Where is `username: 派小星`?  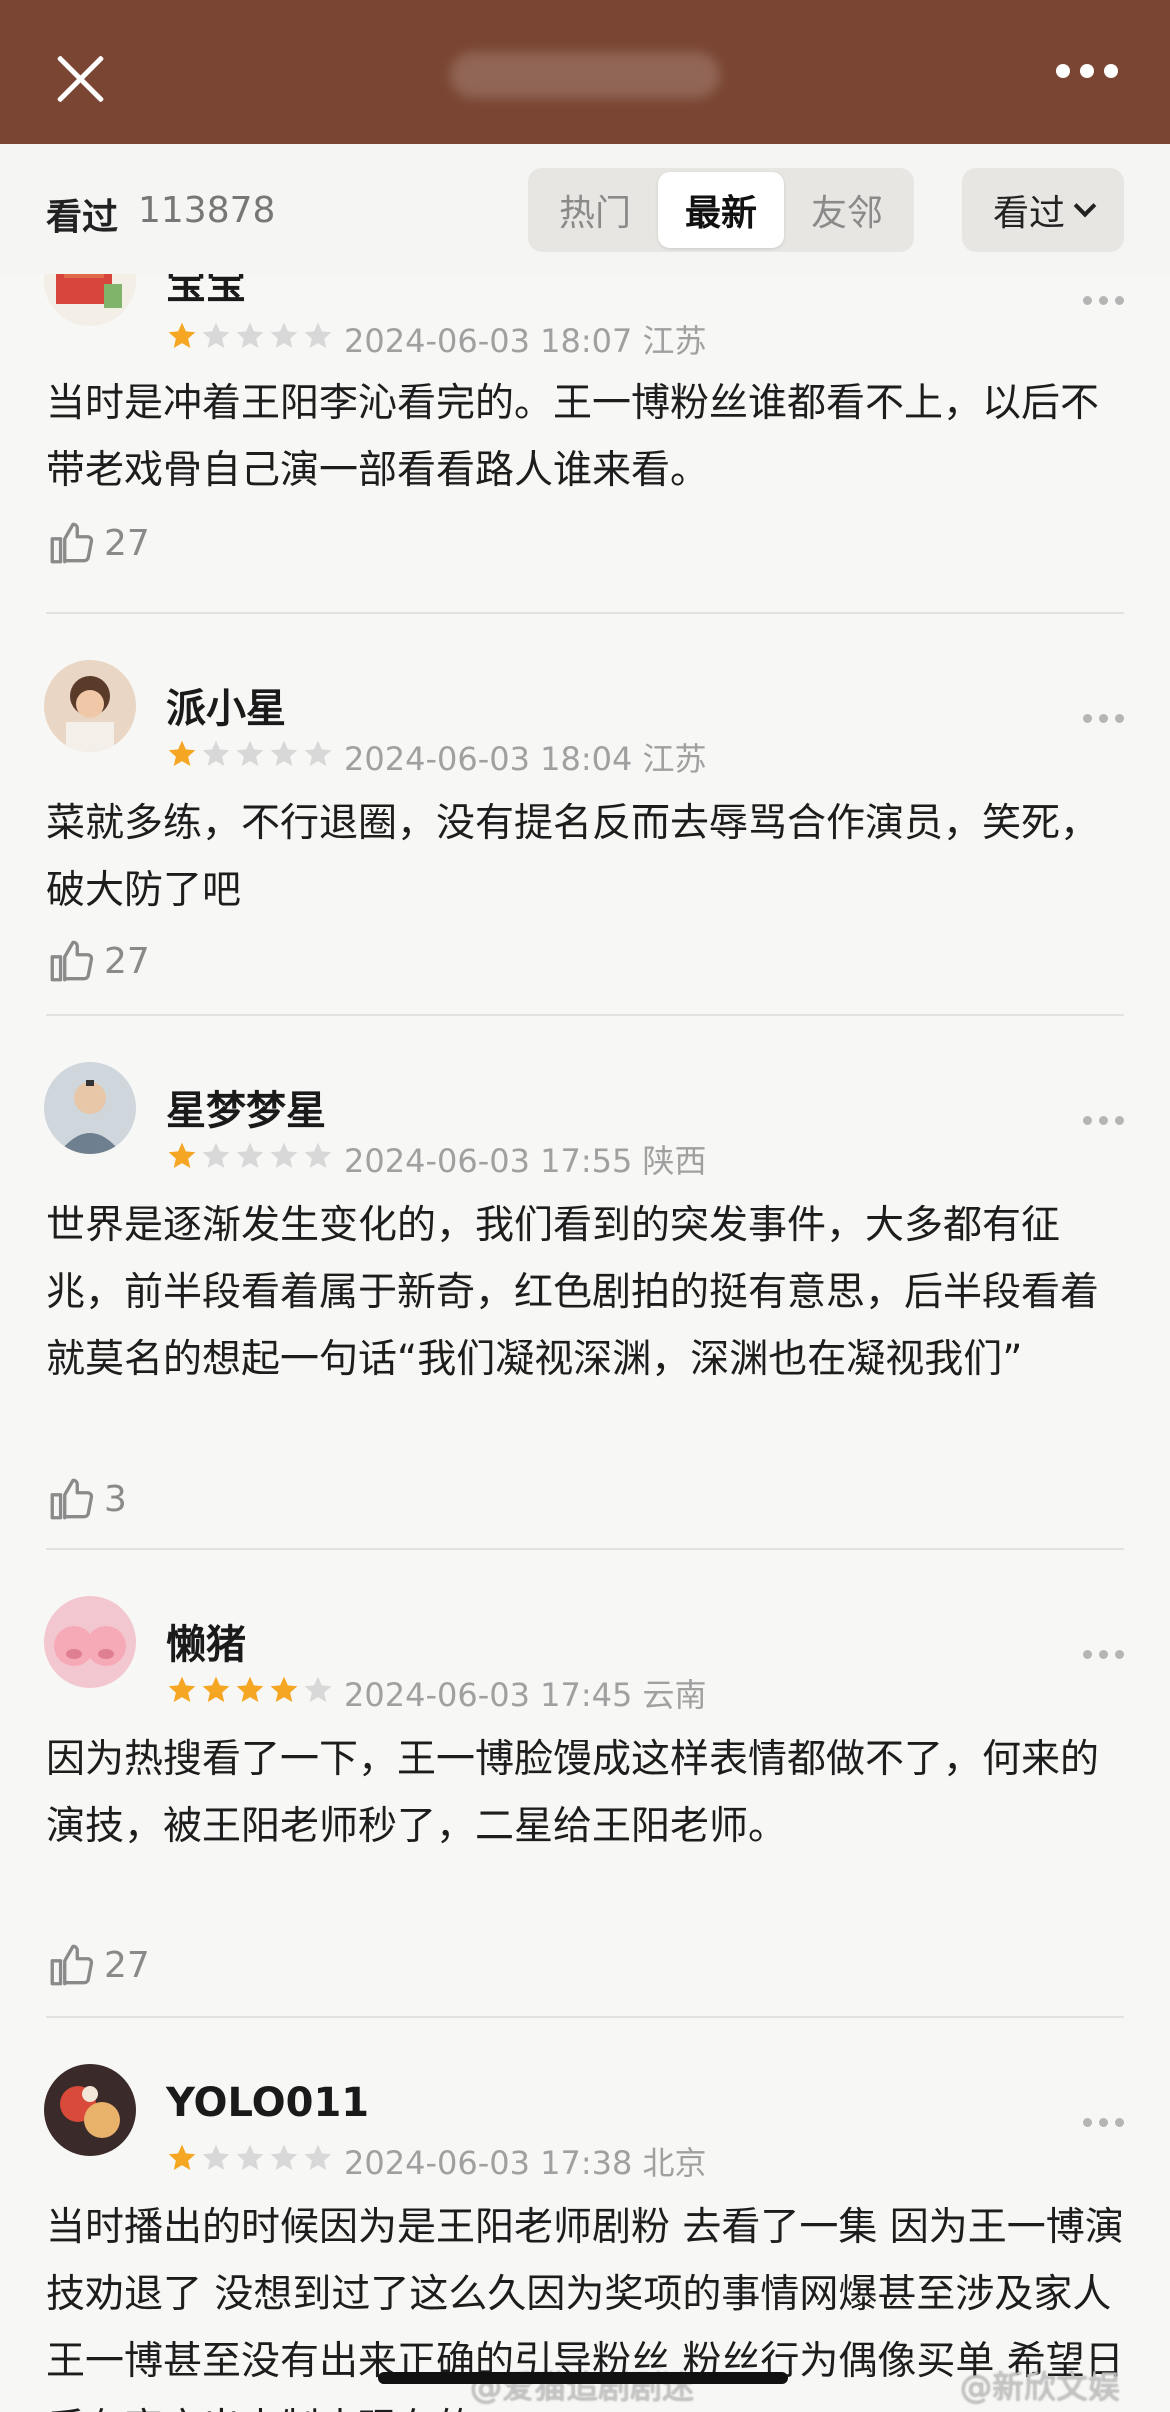 username: 派小星 is located at coordinates (226, 705).